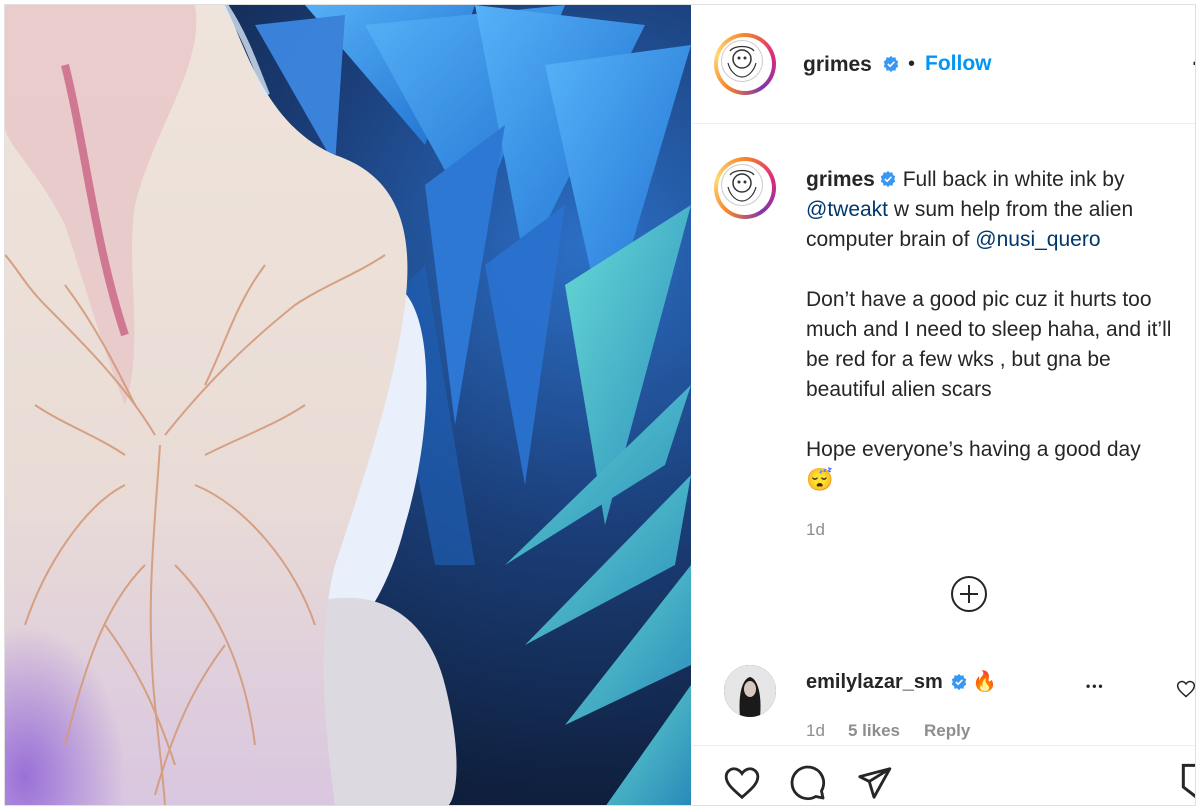 This screenshot has height=810, width=1200. What do you see at coordinates (973, 449) in the screenshot?
I see `caption-paragraph-3: Hope everyone’s having a good day` at bounding box center [973, 449].